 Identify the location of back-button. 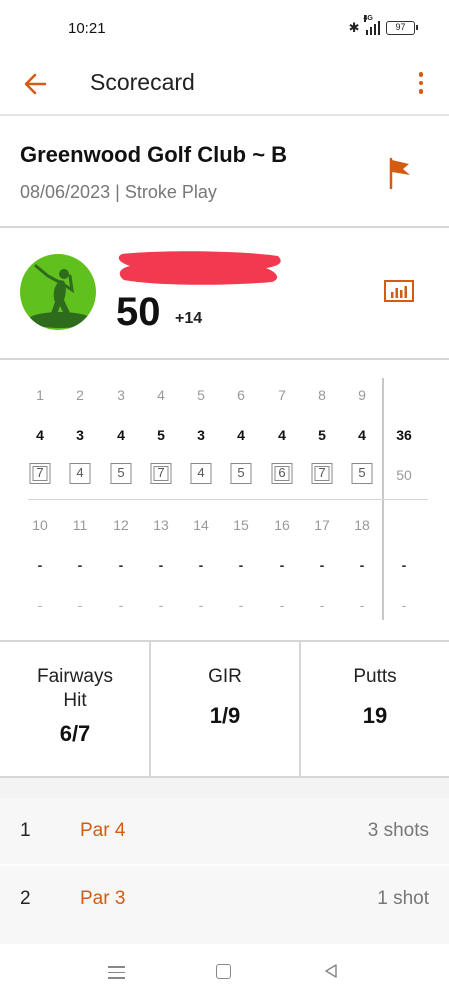
(36, 84).